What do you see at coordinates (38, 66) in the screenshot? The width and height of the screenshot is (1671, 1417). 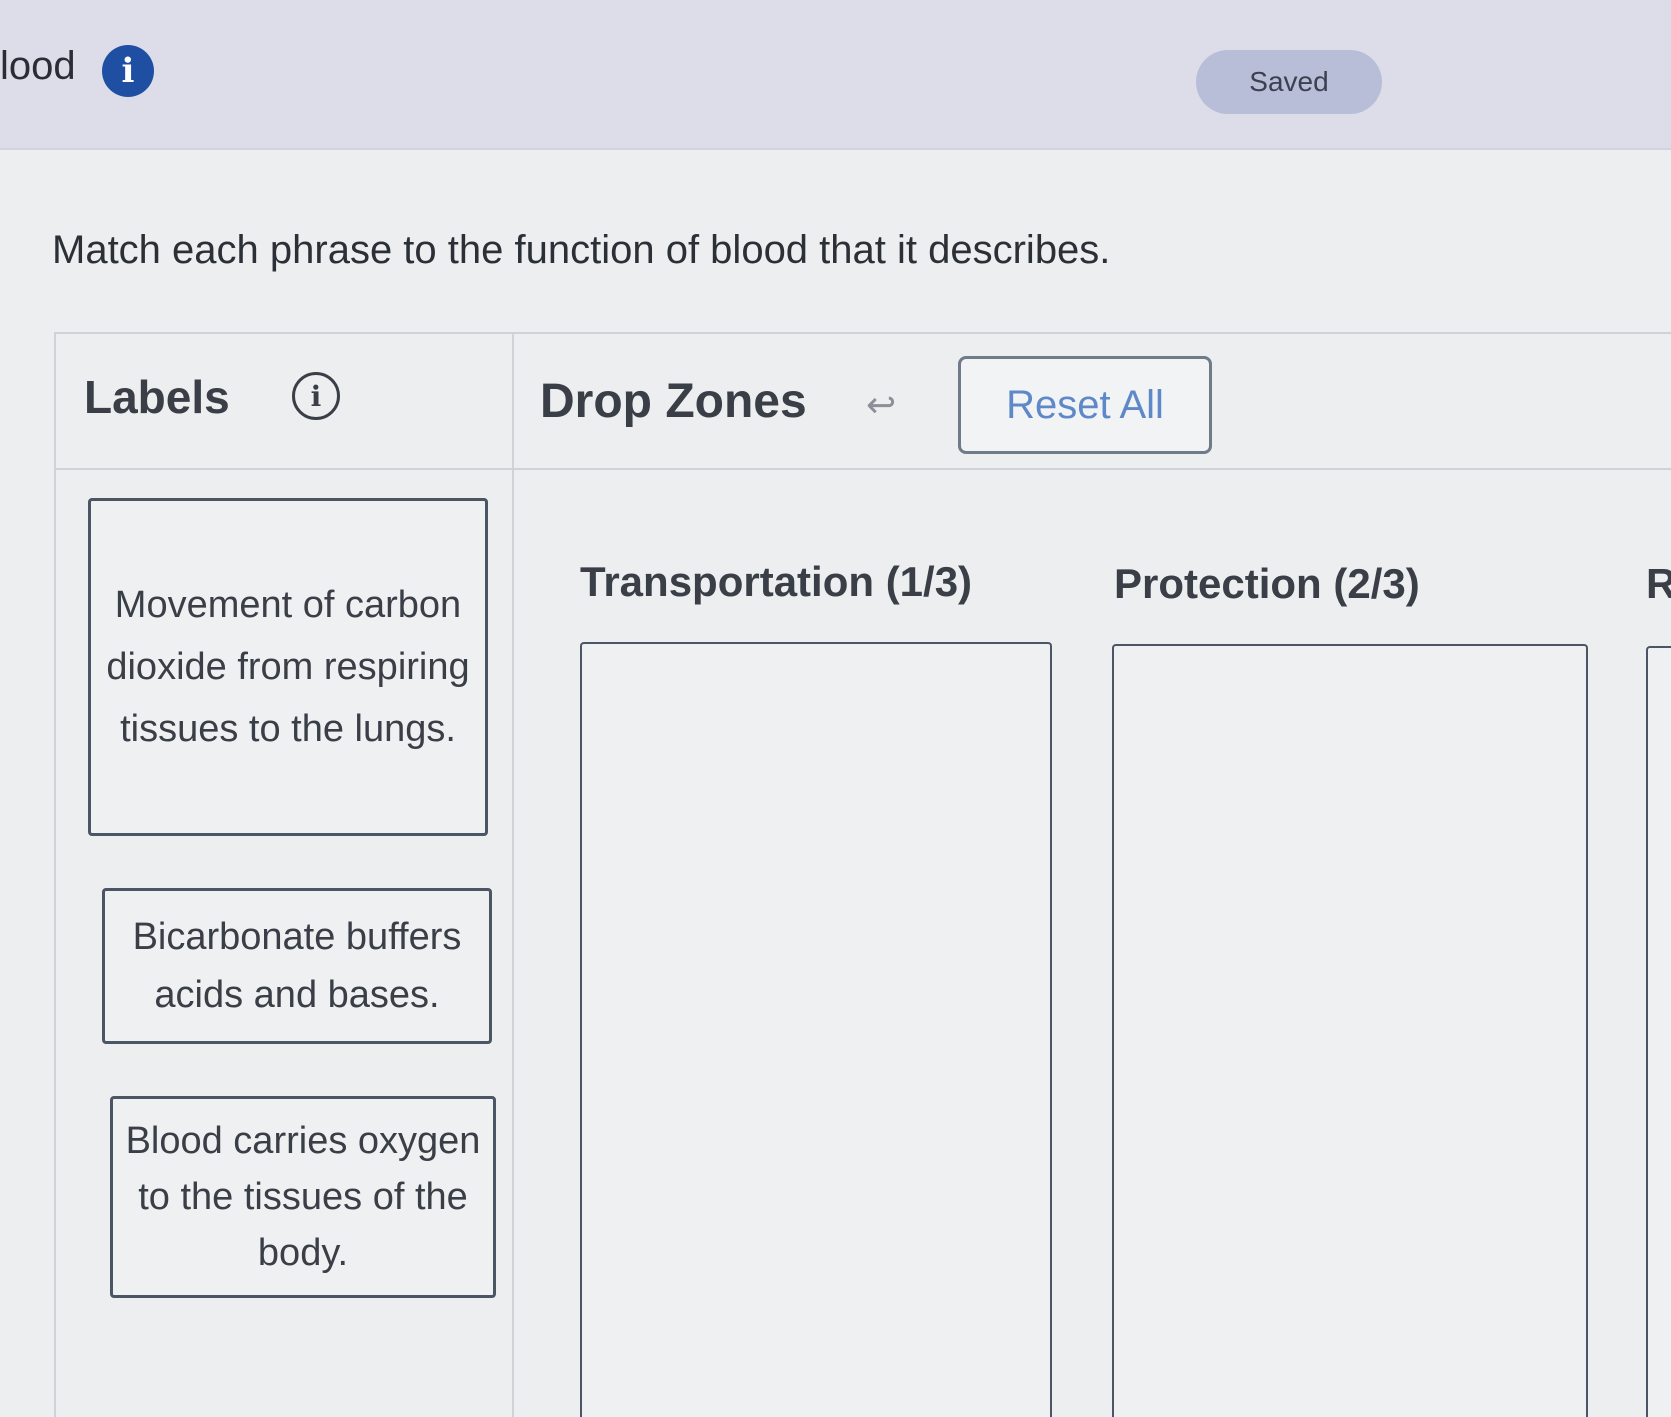 I see `assignment-title: lood` at bounding box center [38, 66].